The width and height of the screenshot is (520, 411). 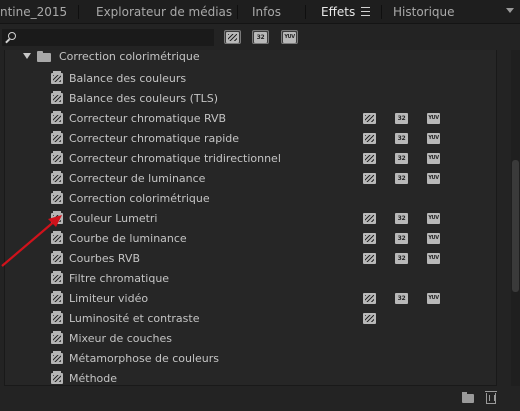 I want to click on effect-item: Limiteur vidéo 32 YUV, so click(x=250, y=299).